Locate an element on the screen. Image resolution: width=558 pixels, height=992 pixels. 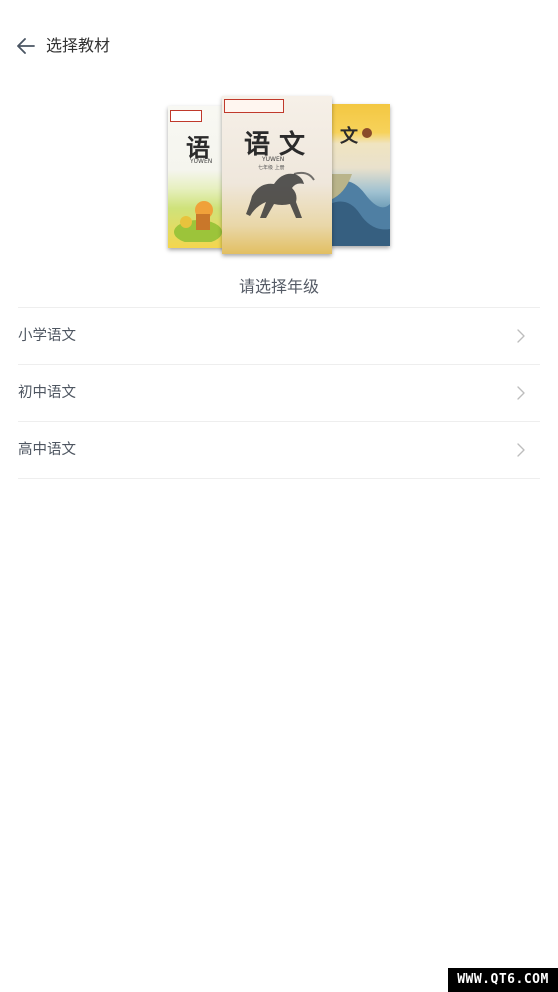
back-button is located at coordinates (26, 46).